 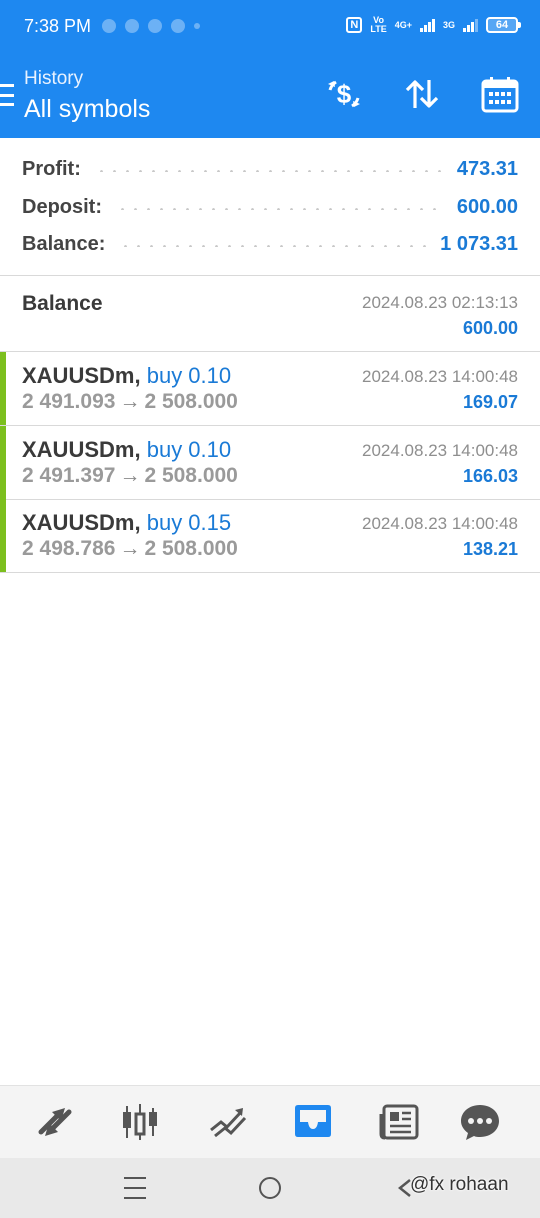 I want to click on trade-title: XAUUSDm, buy 0.15, so click(x=127, y=522).